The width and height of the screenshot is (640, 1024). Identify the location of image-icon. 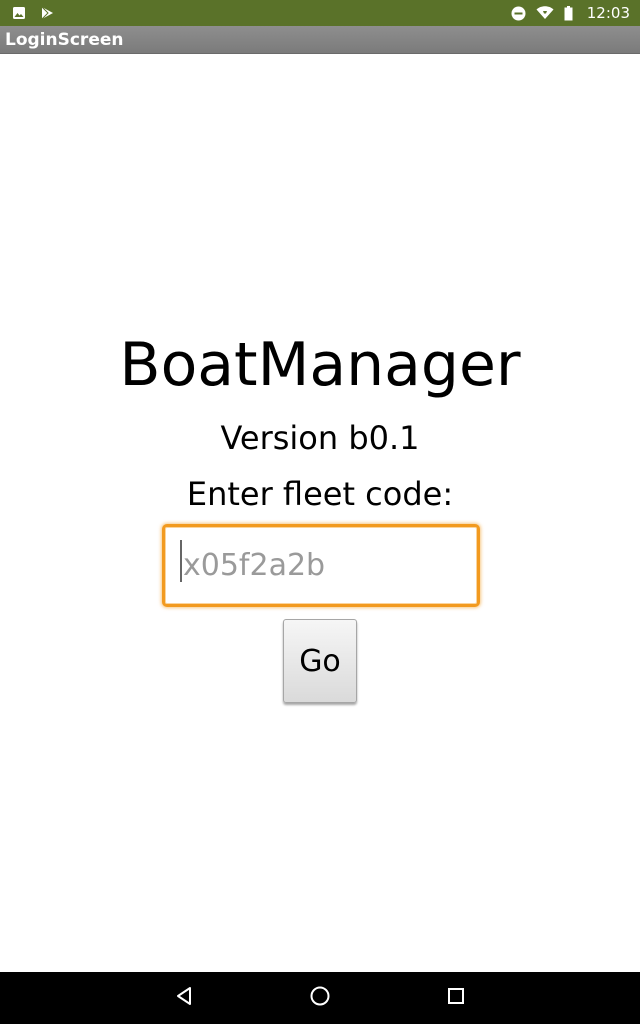
(19, 13).